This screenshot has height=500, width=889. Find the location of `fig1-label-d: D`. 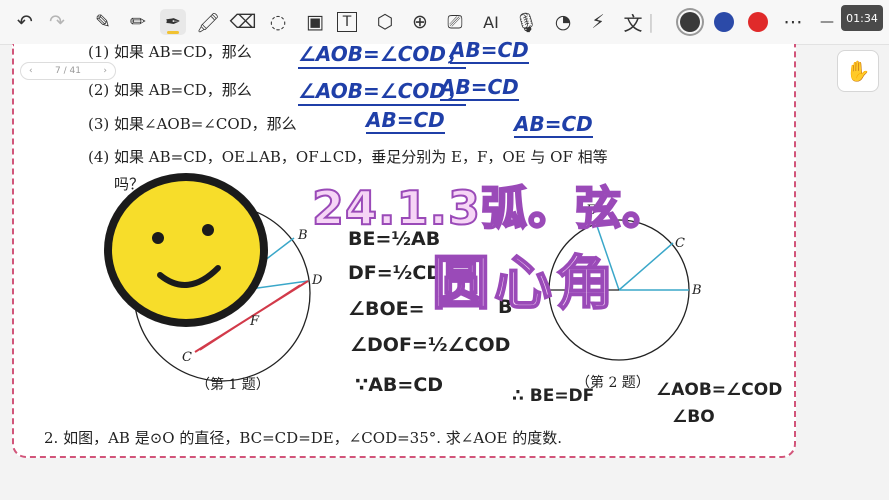

fig1-label-d: D is located at coordinates (317, 280).